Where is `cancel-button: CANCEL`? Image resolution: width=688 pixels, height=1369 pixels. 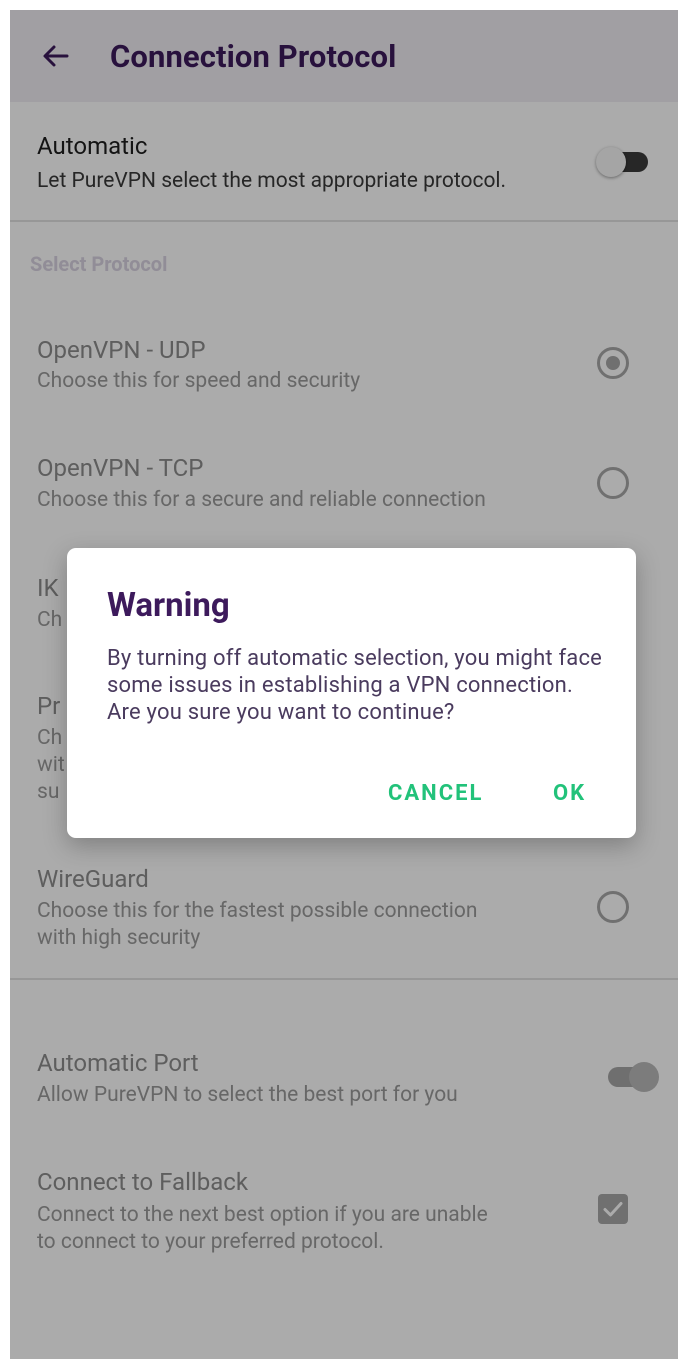 cancel-button: CANCEL is located at coordinates (435, 793).